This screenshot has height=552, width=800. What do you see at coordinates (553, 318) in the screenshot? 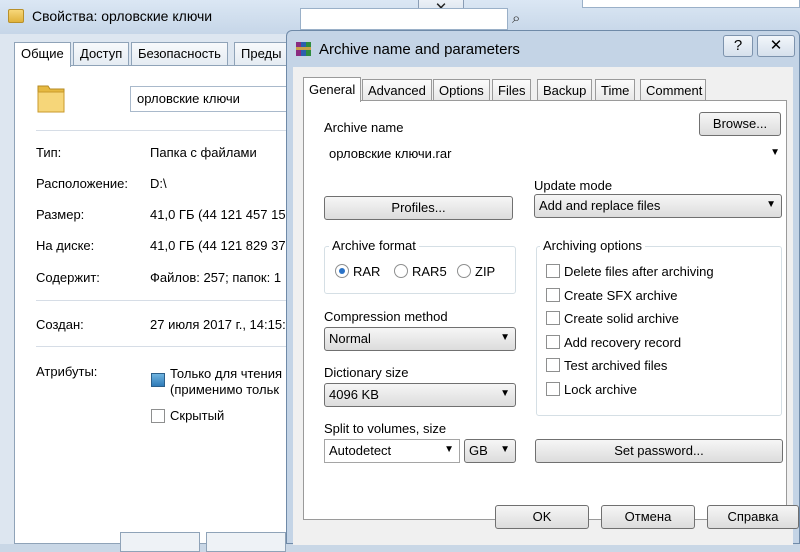
I see `create-solid-checkbox` at bounding box center [553, 318].